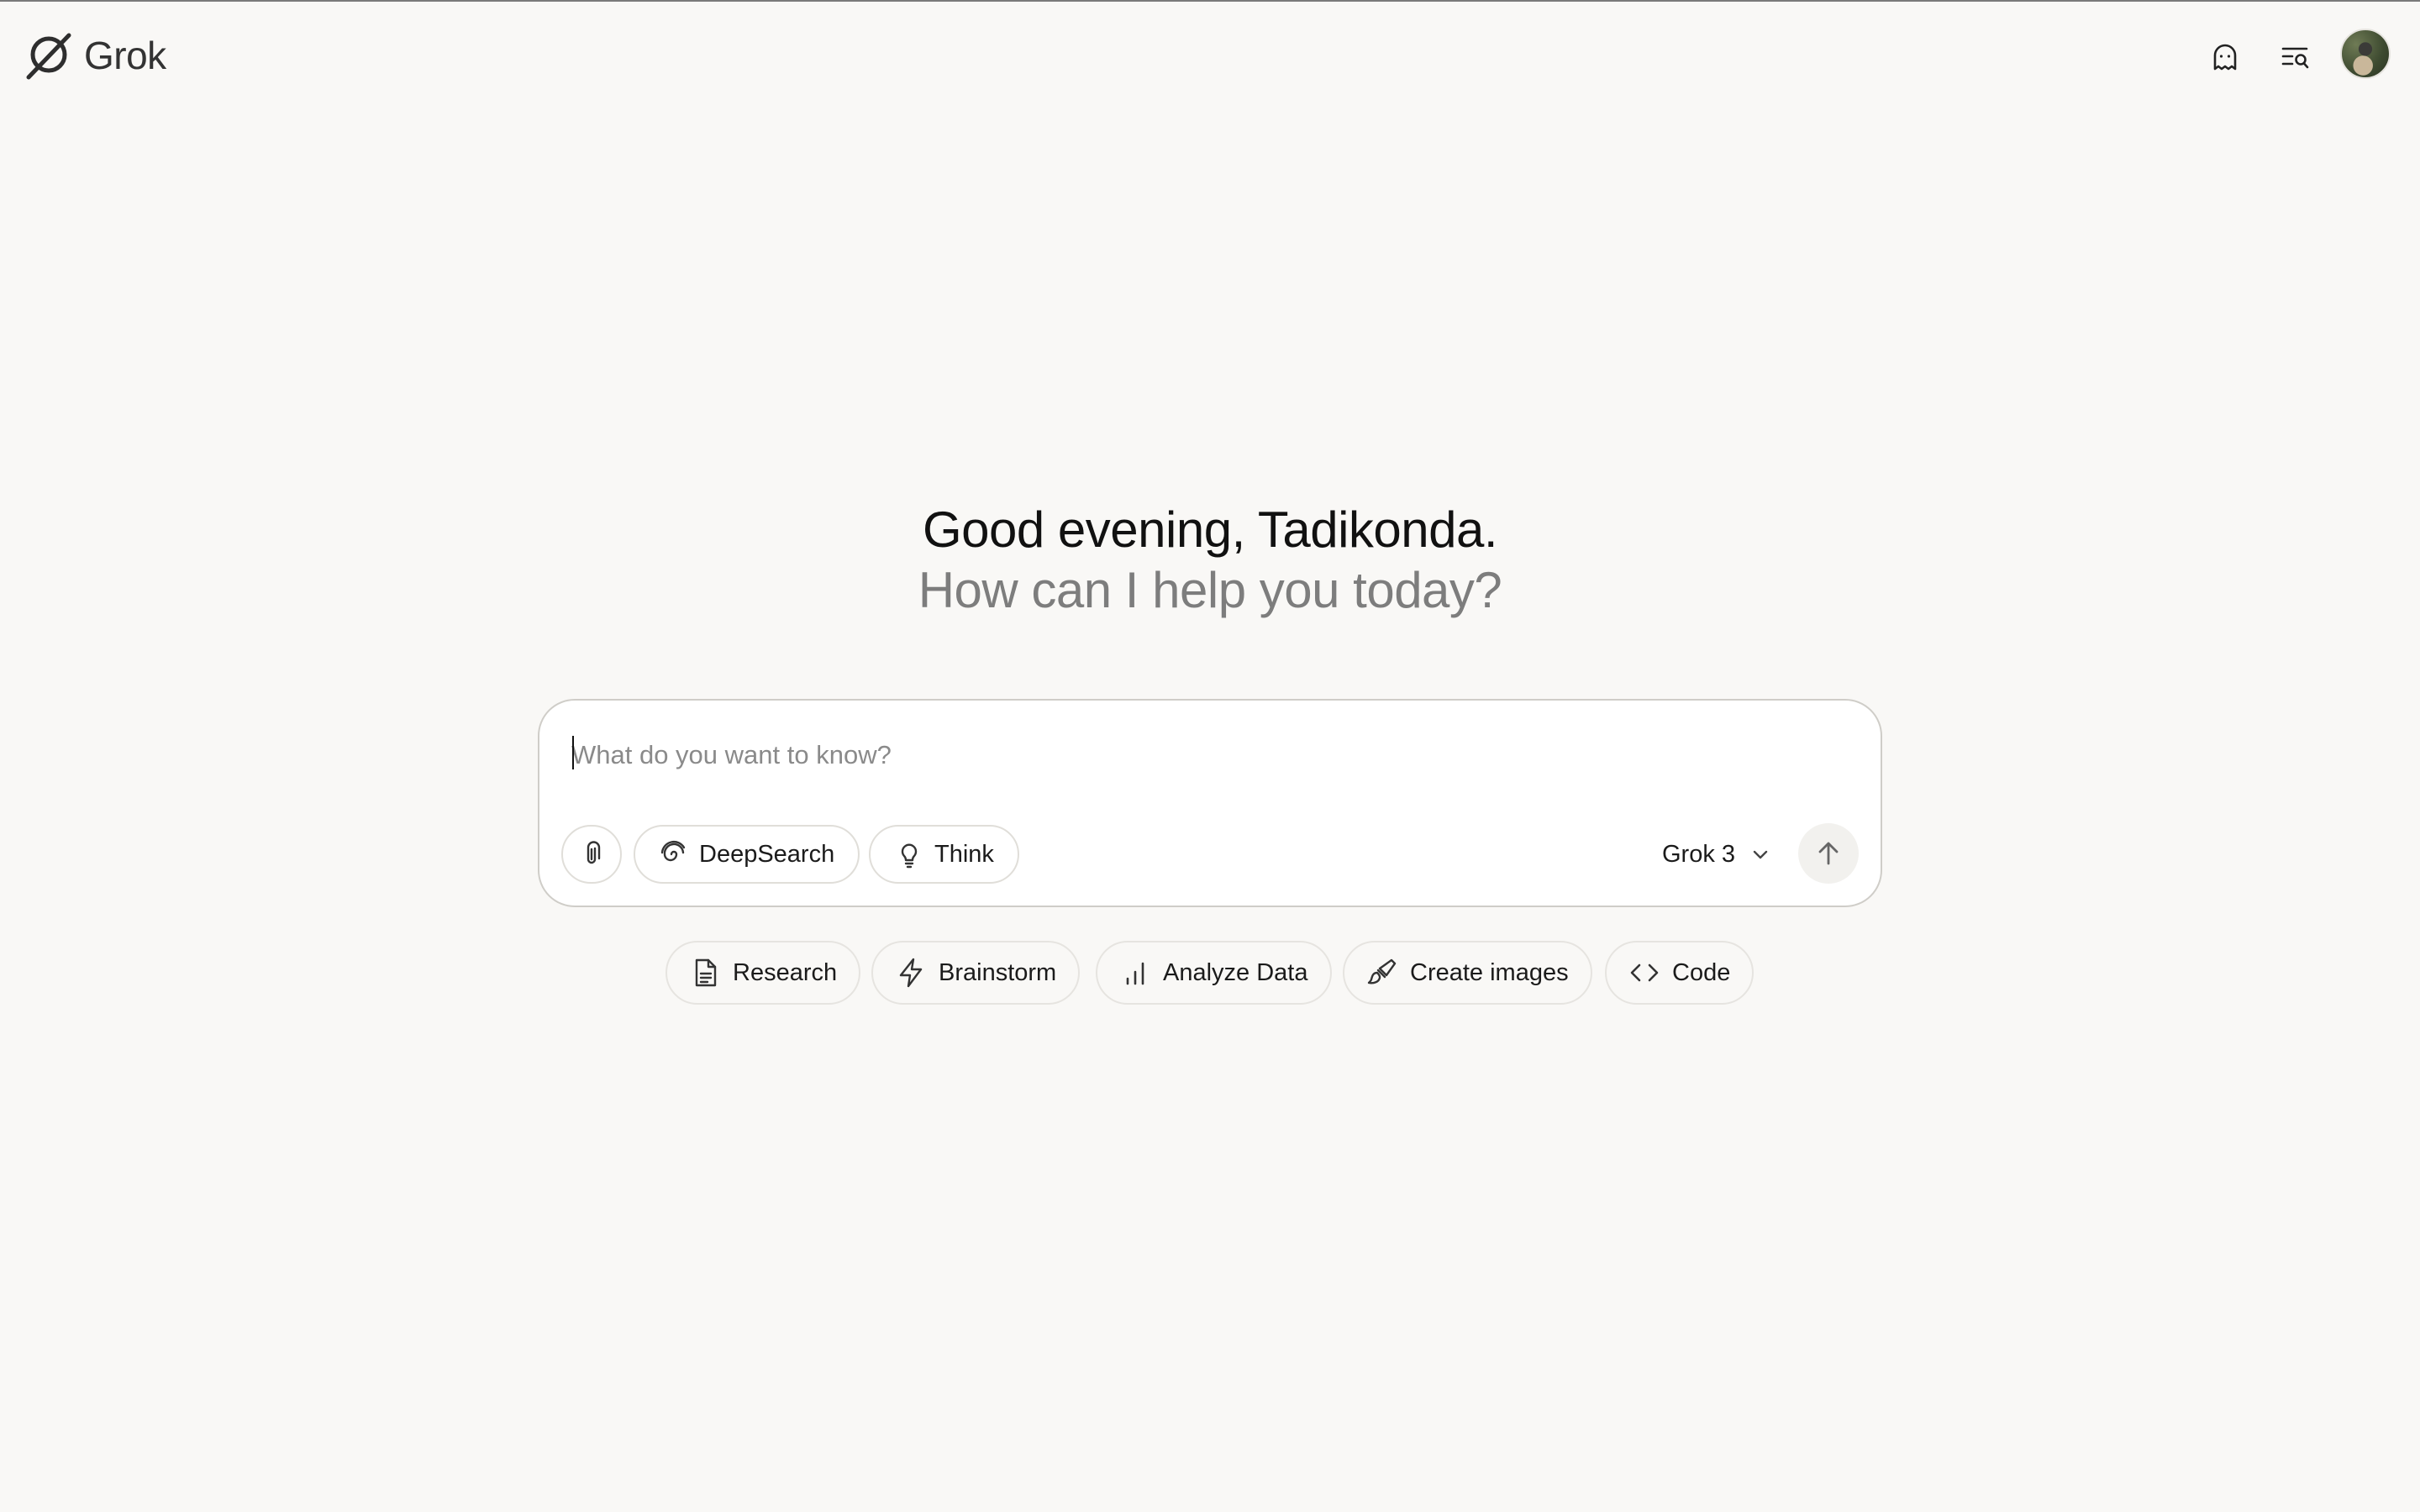 Image resolution: width=2420 pixels, height=1512 pixels. What do you see at coordinates (1210, 803) in the screenshot?
I see `composer: DeepSearch Think Grok 3` at bounding box center [1210, 803].